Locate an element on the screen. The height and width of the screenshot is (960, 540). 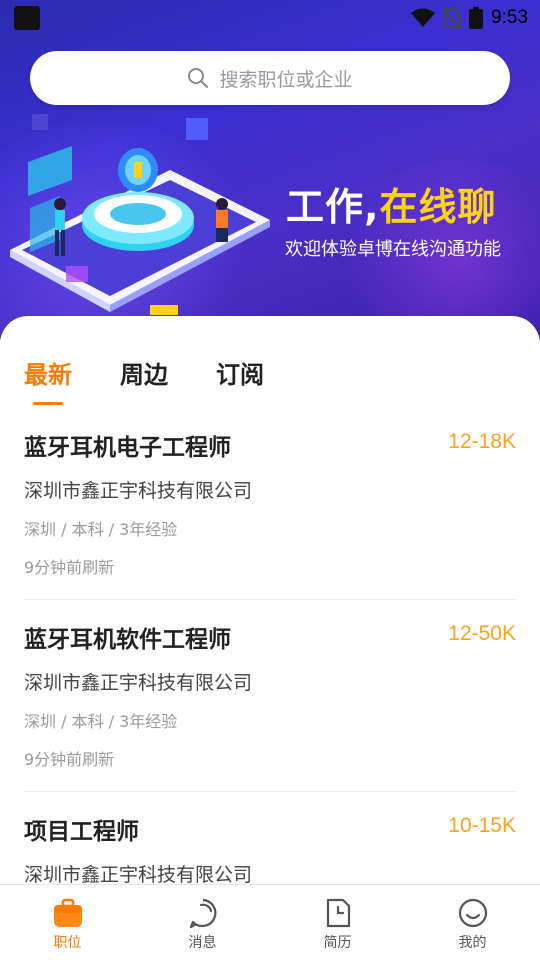
chat-bubble-icon is located at coordinates (202, 913).